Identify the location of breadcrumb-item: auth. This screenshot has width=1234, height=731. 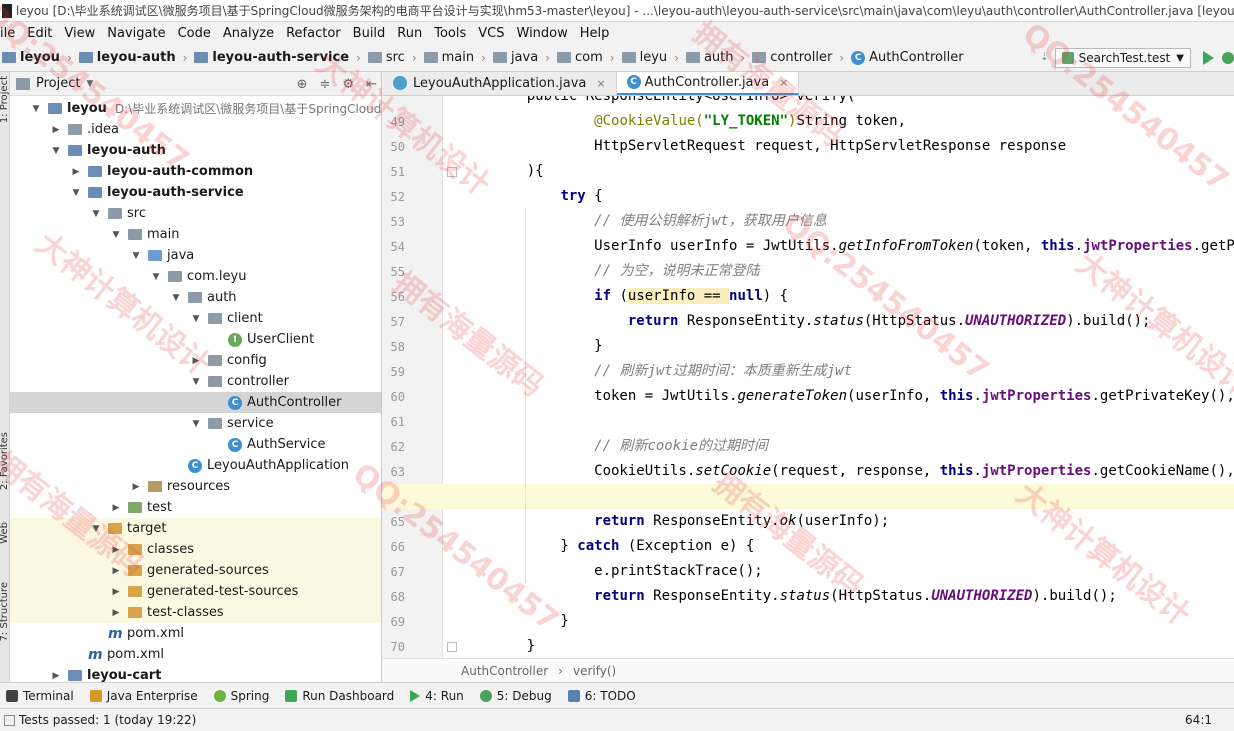
(710, 57).